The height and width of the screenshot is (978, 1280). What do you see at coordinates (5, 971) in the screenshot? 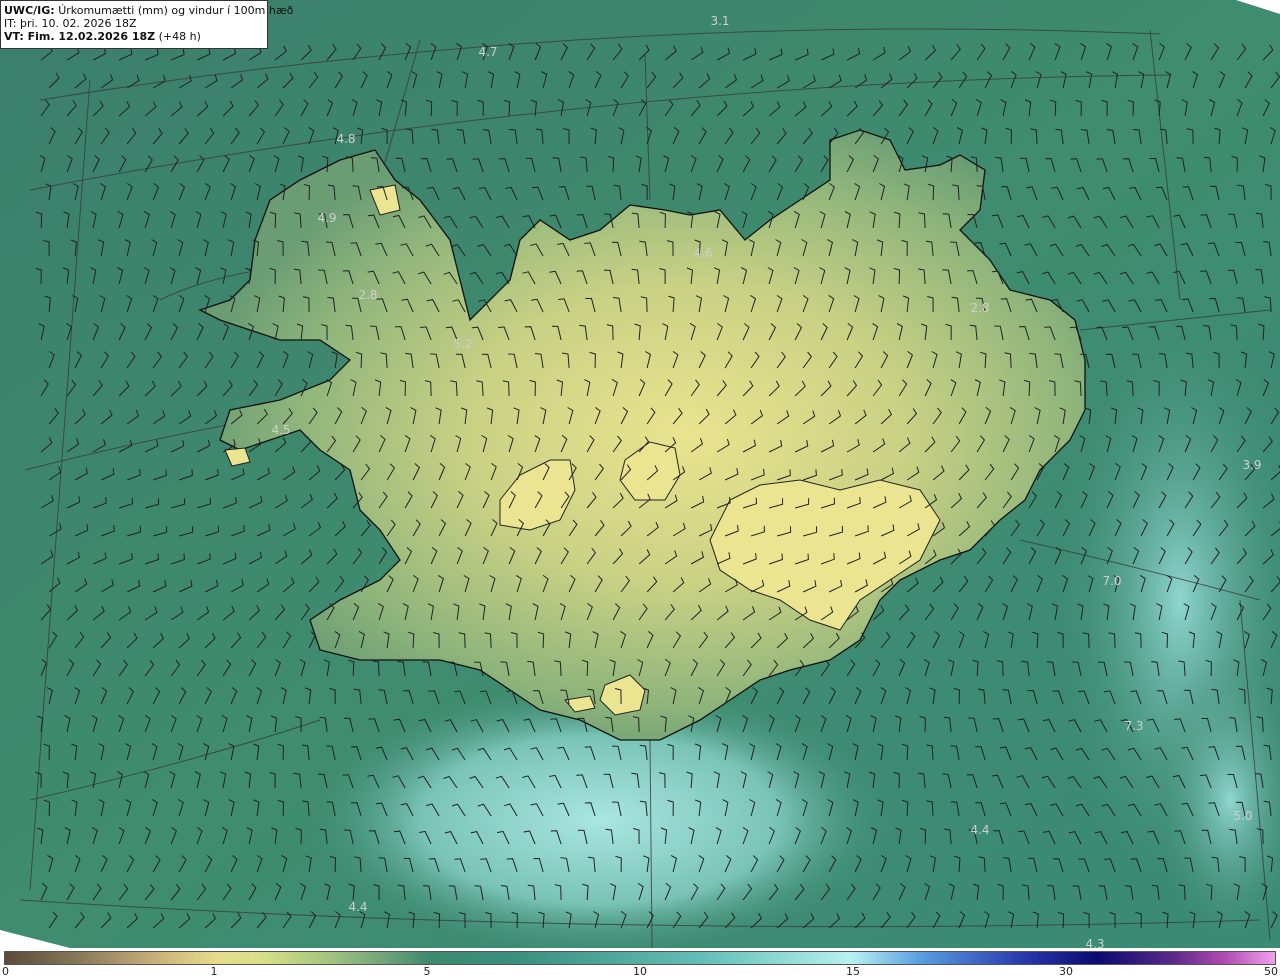
I see `colorbar-tick: 0` at bounding box center [5, 971].